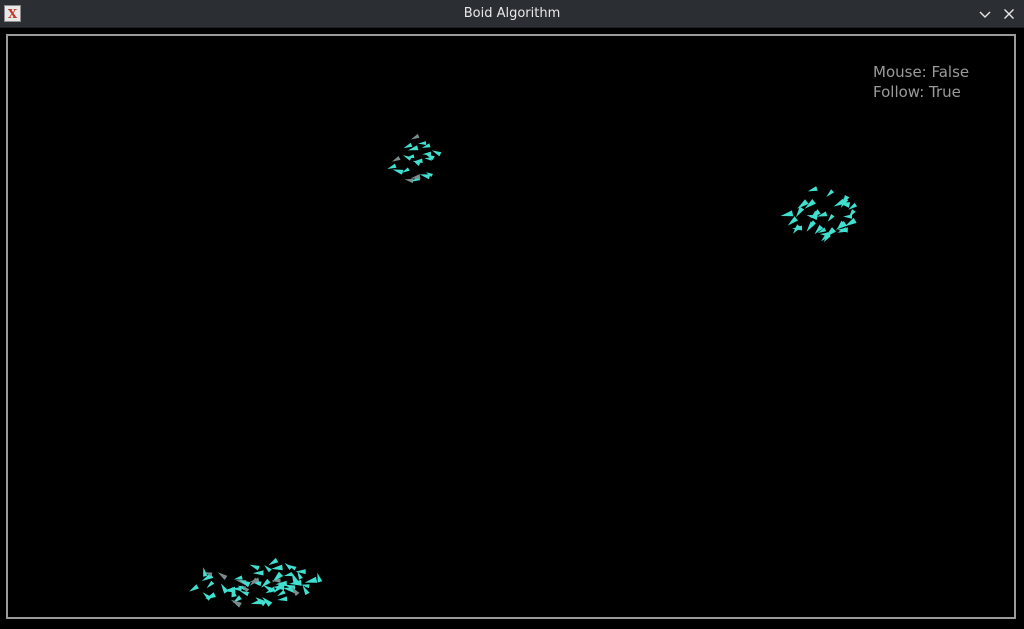  I want to click on close-icon, so click(1009, 14).